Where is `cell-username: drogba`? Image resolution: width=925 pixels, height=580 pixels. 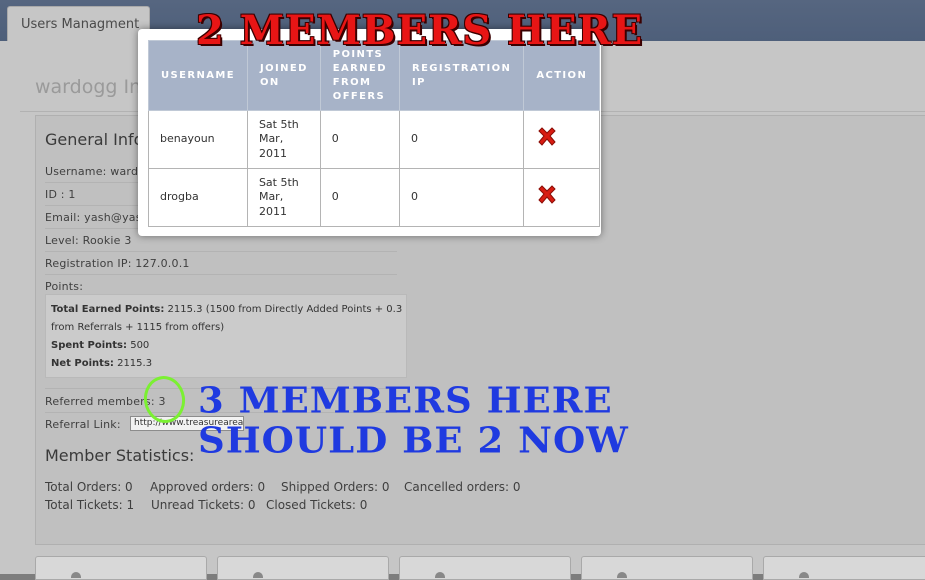 cell-username: drogba is located at coordinates (198, 197).